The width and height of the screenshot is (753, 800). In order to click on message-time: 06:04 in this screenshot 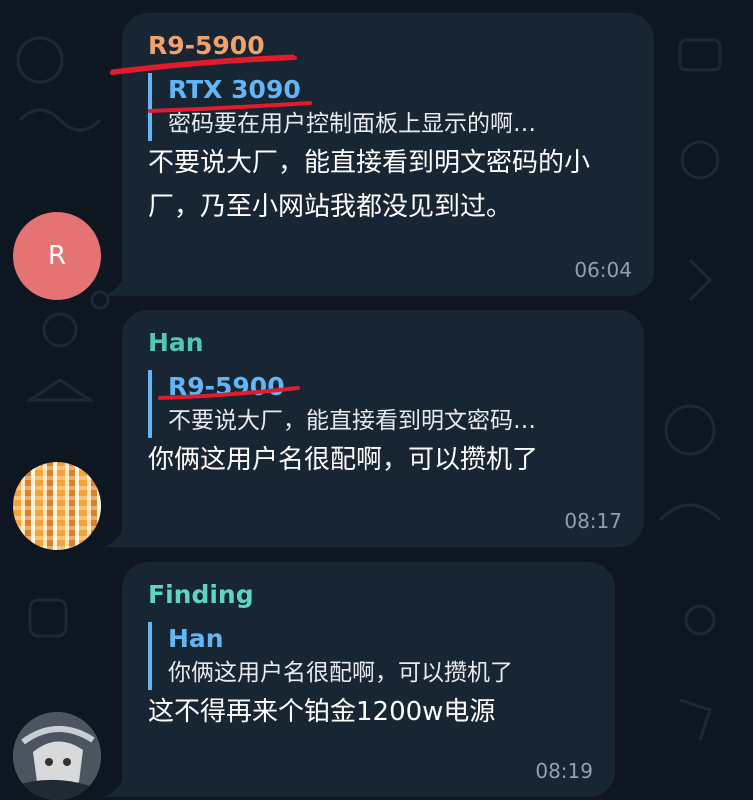, I will do `click(603, 270)`.